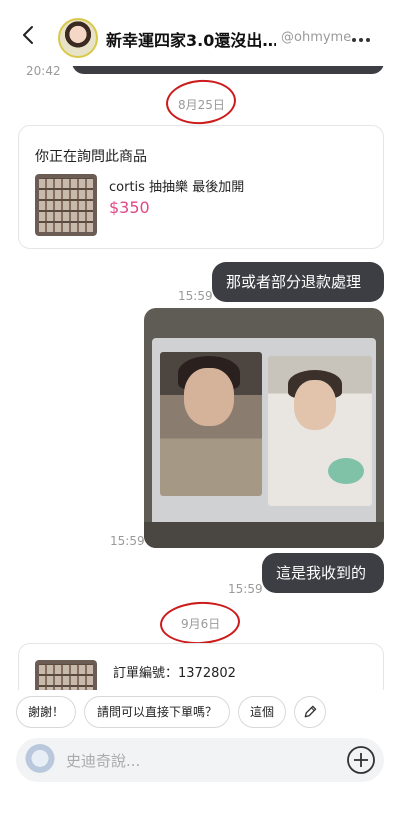 This screenshot has height=829, width=400. I want to click on user-avatar, so click(40, 760).